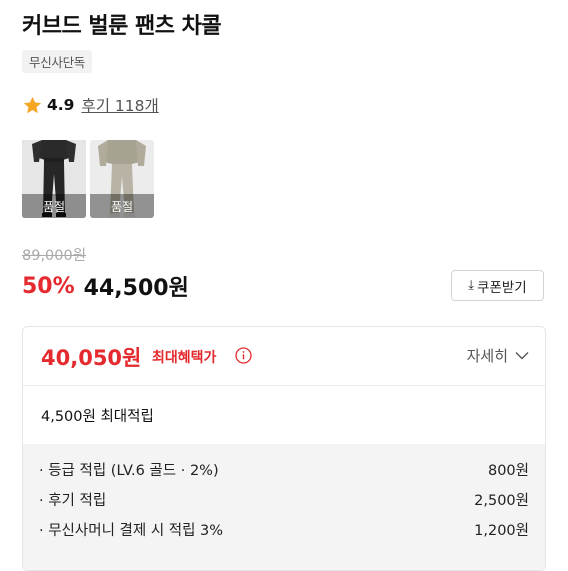 The image size is (568, 571). Describe the element at coordinates (284, 415) in the screenshot. I see `max-points-row: 4,500원 최대적립` at that location.